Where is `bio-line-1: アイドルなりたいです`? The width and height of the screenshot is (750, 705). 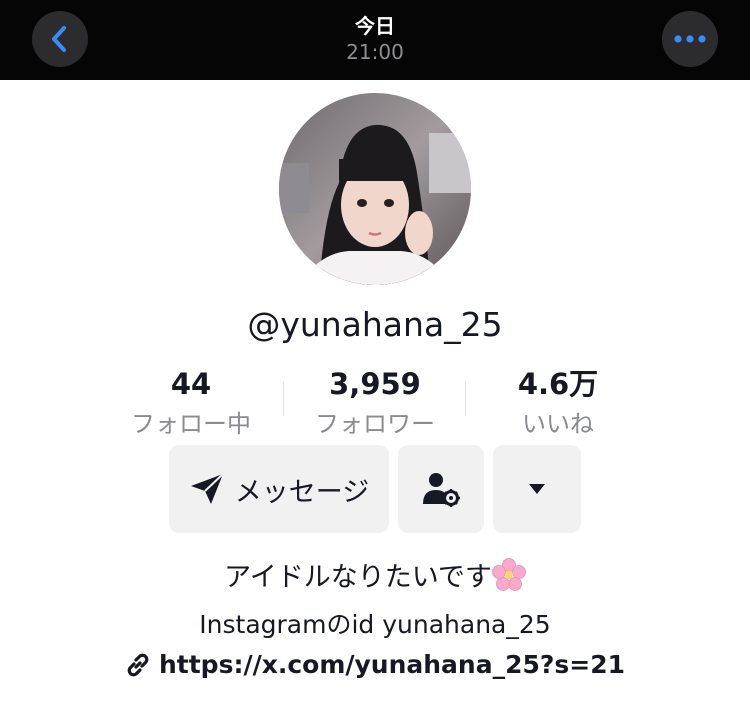
bio-line-1: アイドルなりたいです is located at coordinates (358, 577).